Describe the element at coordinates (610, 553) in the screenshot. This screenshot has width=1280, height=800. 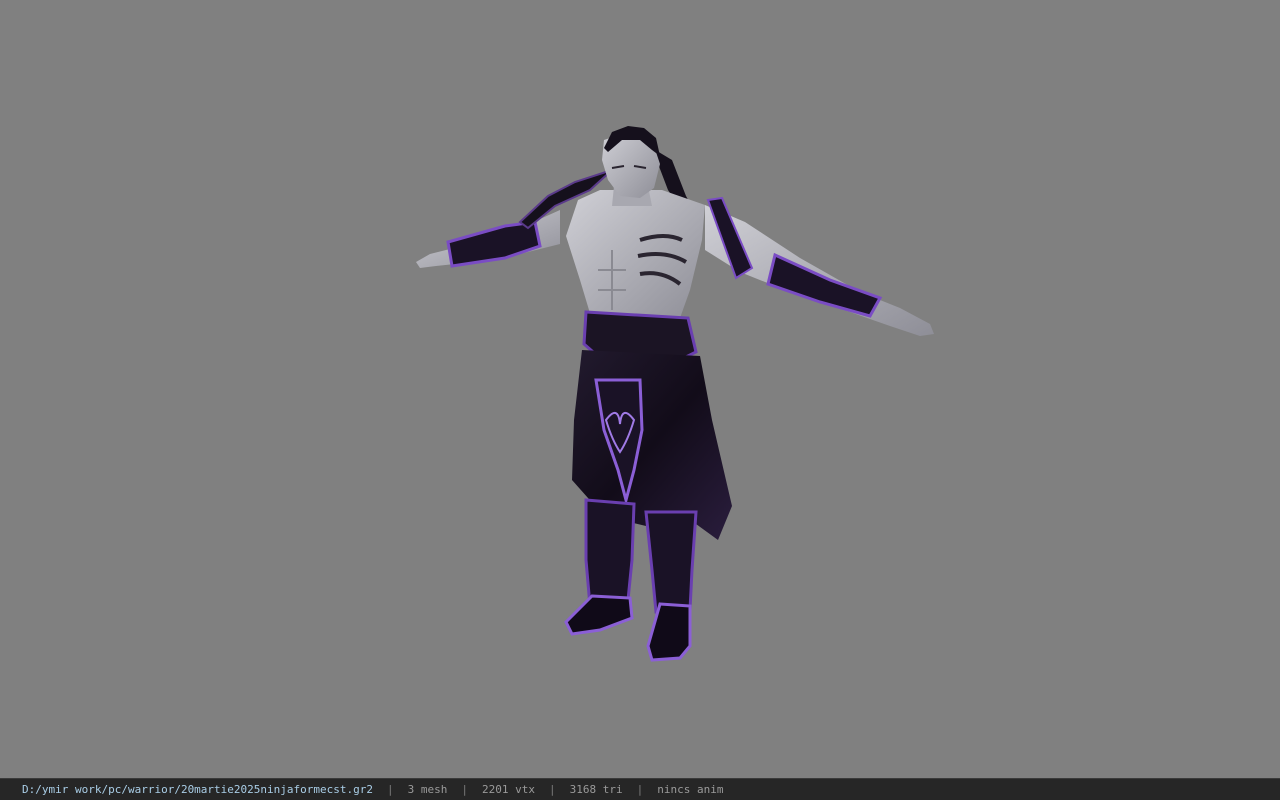
I see `left-leg` at that location.